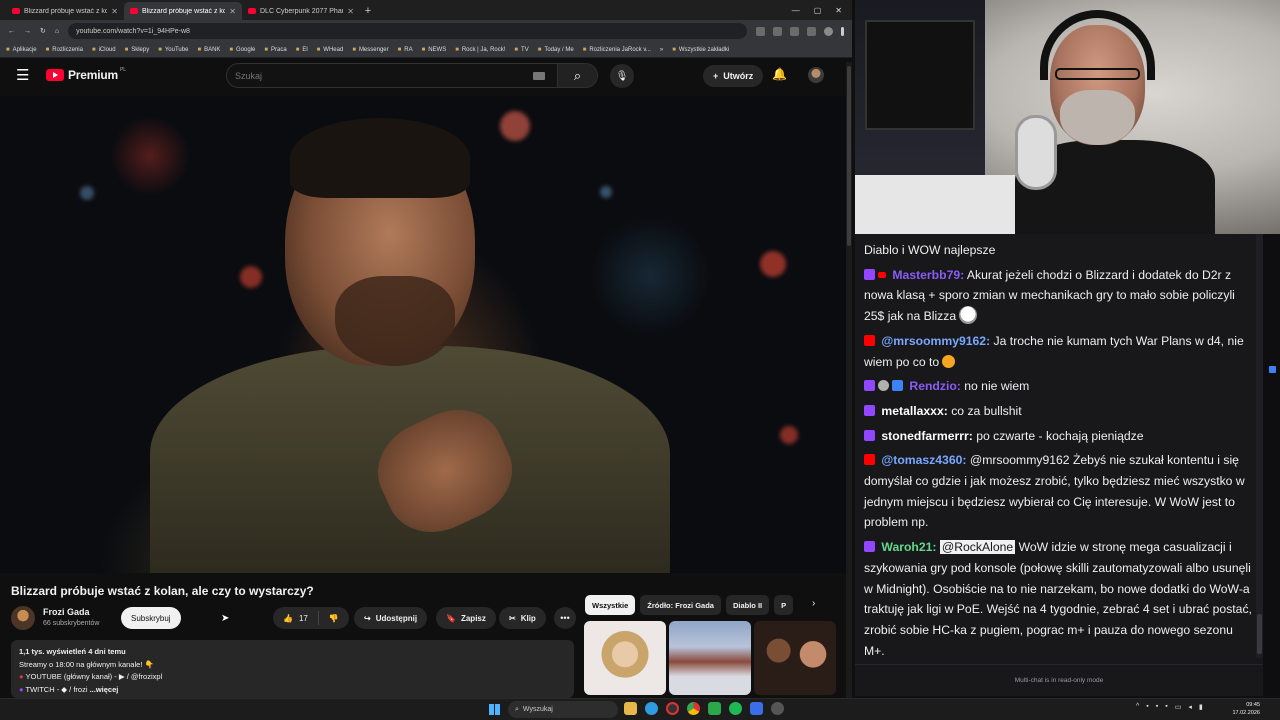 This screenshot has width=1280, height=720. What do you see at coordinates (563, 709) in the screenshot?
I see `taskbar-search: ⌕ Wyszukaj` at bounding box center [563, 709].